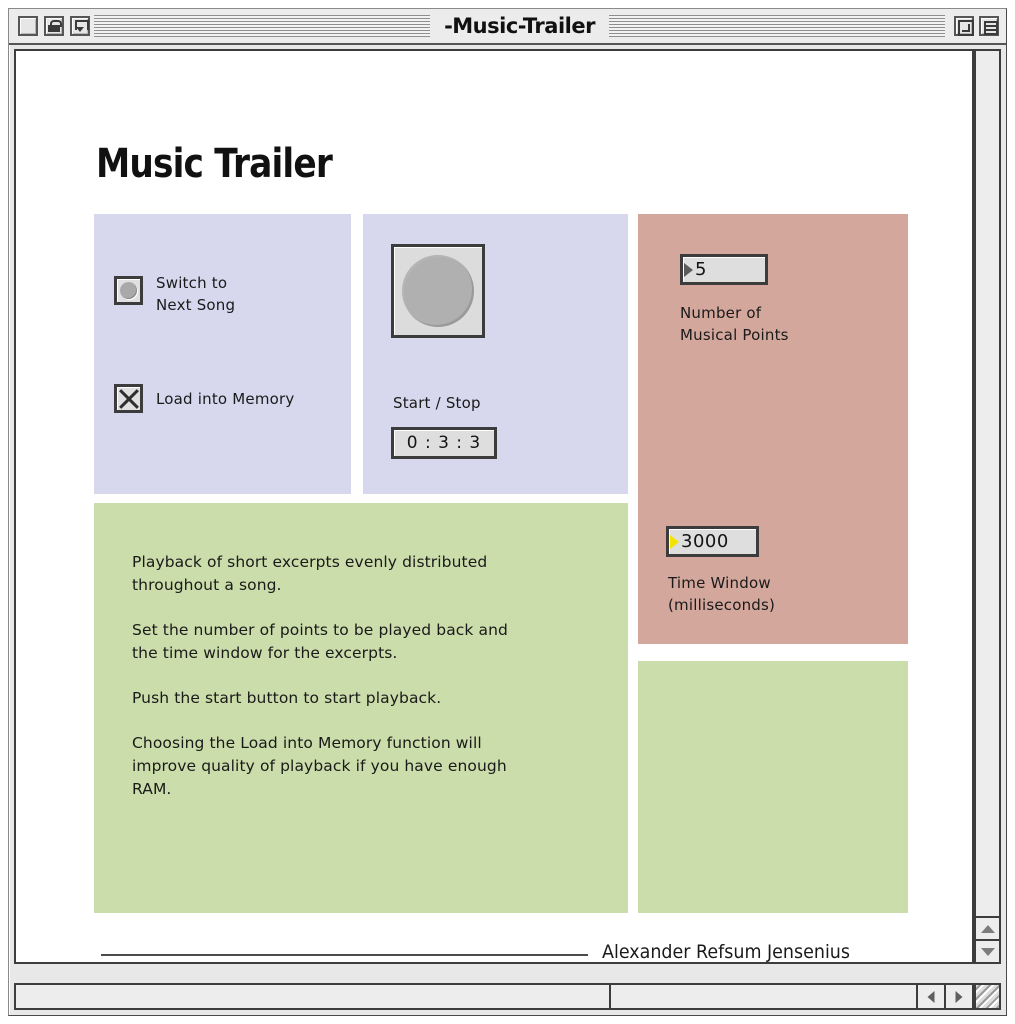  What do you see at coordinates (705, 541) in the screenshot?
I see `time-window-value: 3000` at bounding box center [705, 541].